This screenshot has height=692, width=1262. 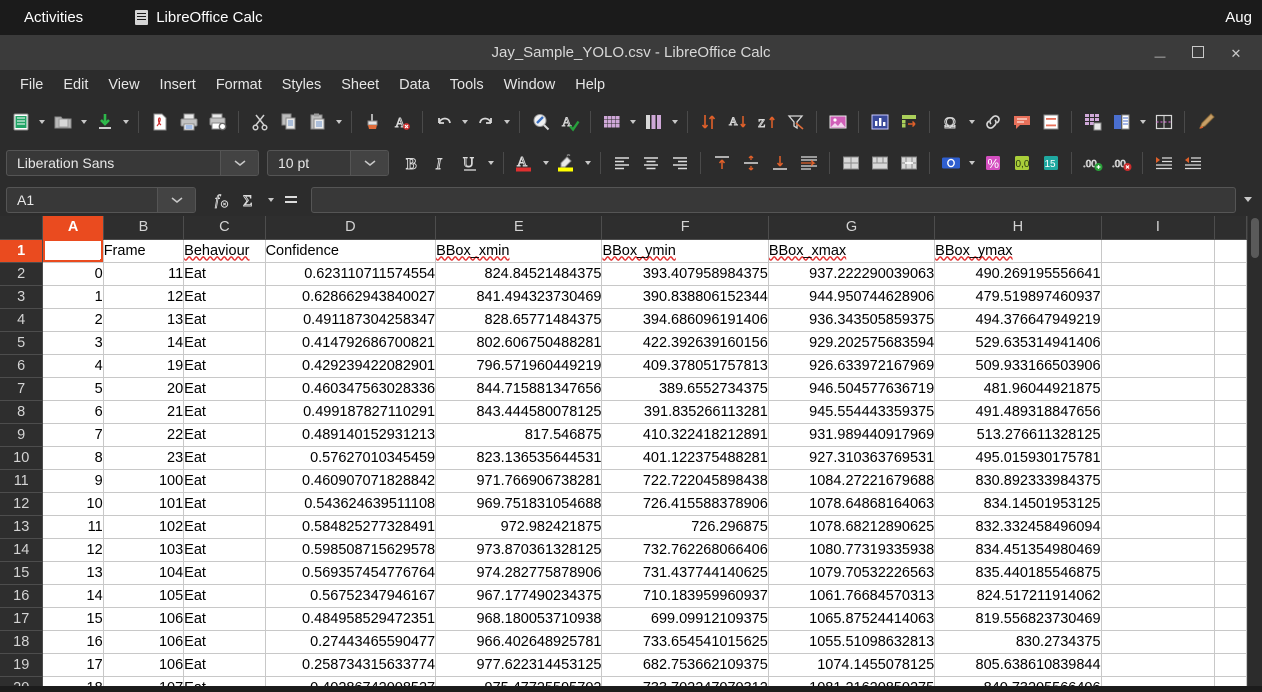 What do you see at coordinates (22, 619) in the screenshot?
I see `row-header-17: 17` at bounding box center [22, 619].